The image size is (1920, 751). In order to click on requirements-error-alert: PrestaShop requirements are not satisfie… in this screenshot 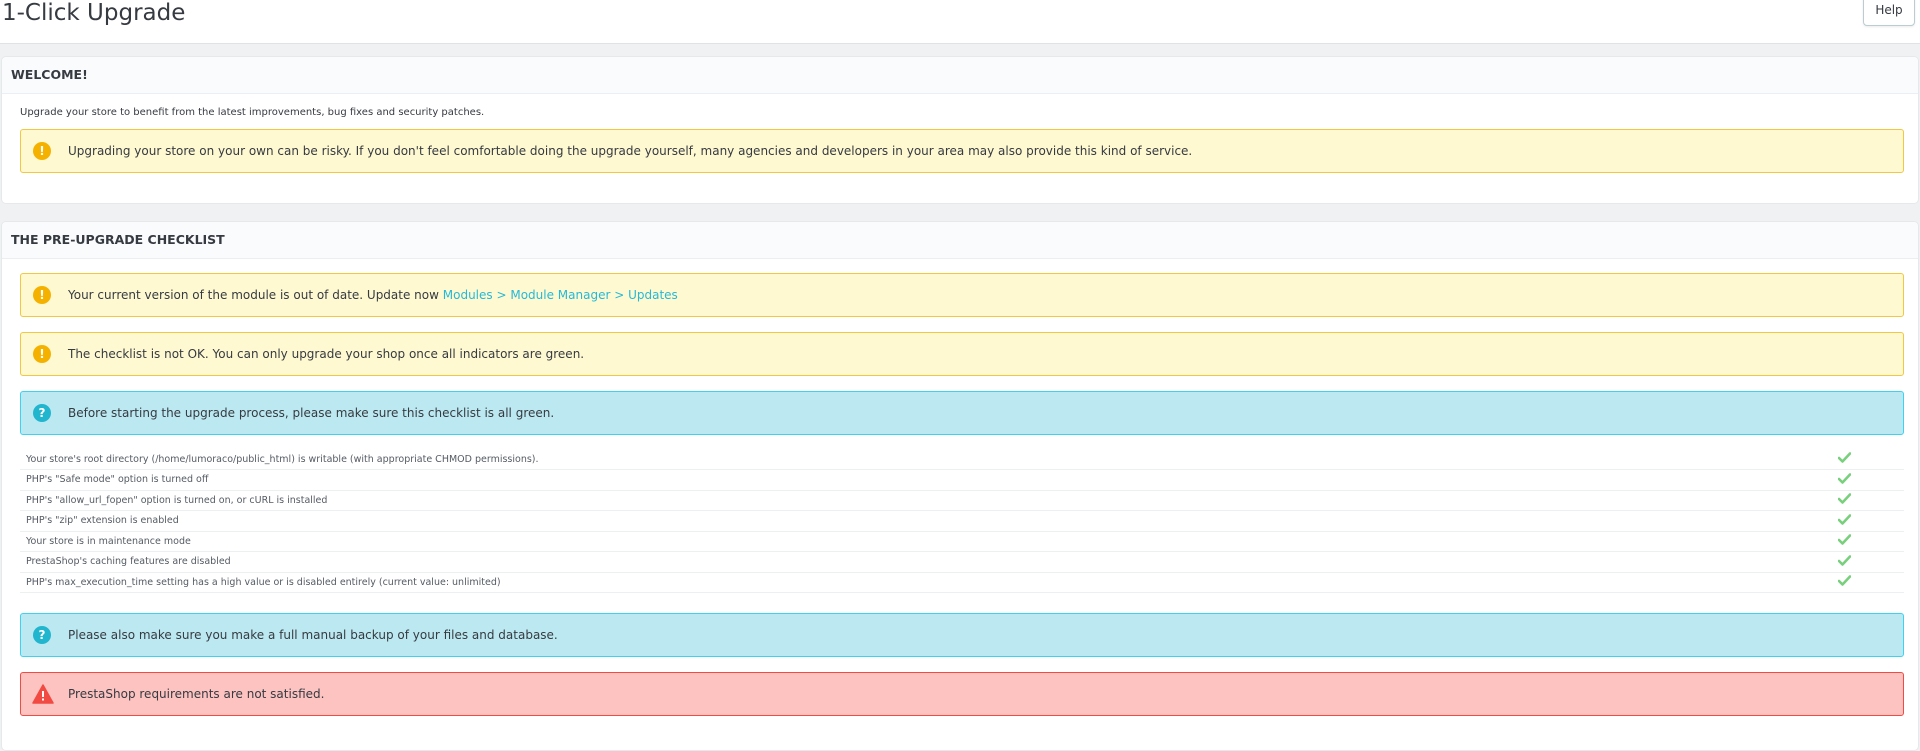, I will do `click(962, 694)`.